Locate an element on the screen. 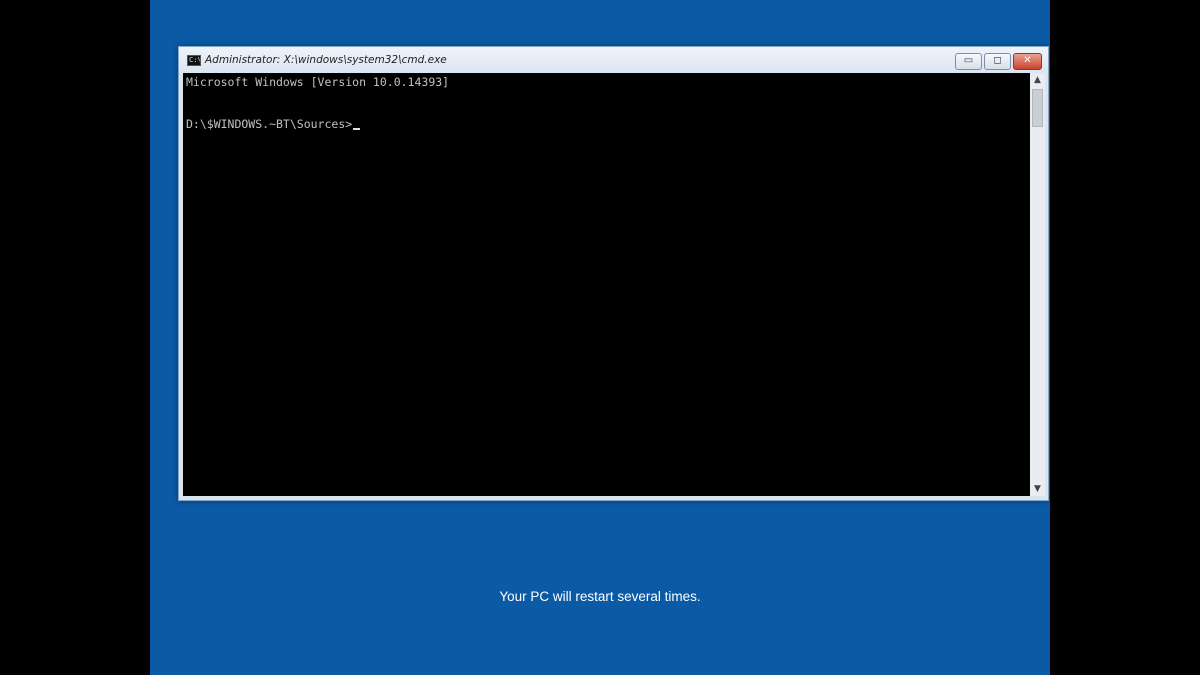 The height and width of the screenshot is (675, 1200). close-button: ✕ is located at coordinates (1027, 61).